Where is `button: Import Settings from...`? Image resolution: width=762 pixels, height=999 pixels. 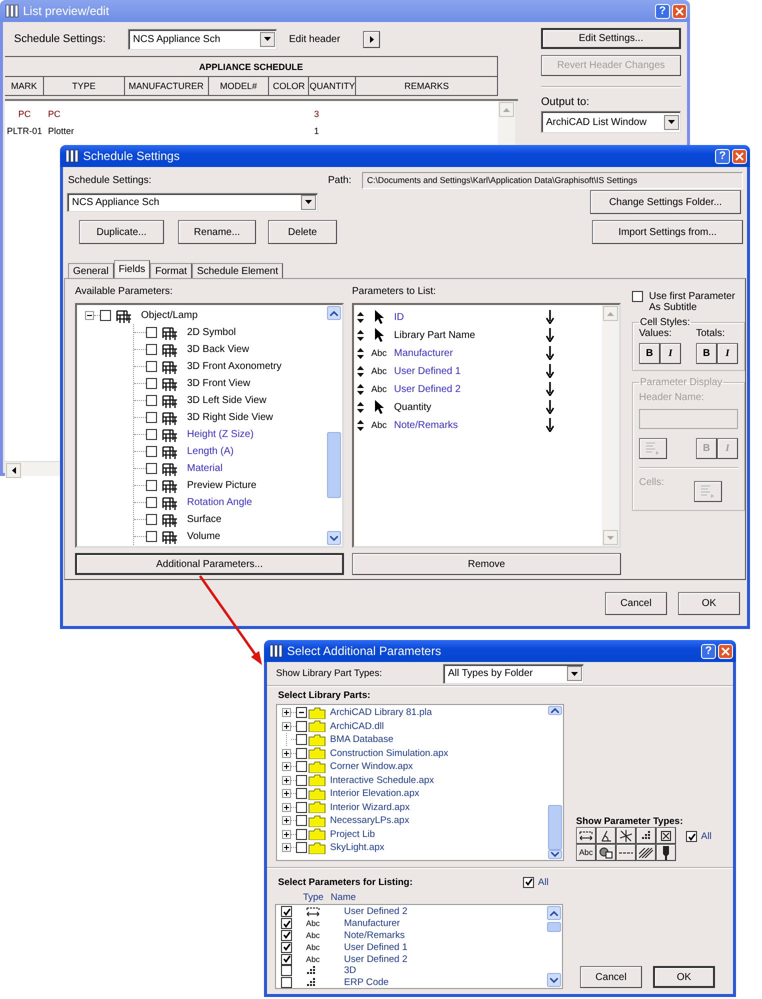 button: Import Settings from... is located at coordinates (667, 232).